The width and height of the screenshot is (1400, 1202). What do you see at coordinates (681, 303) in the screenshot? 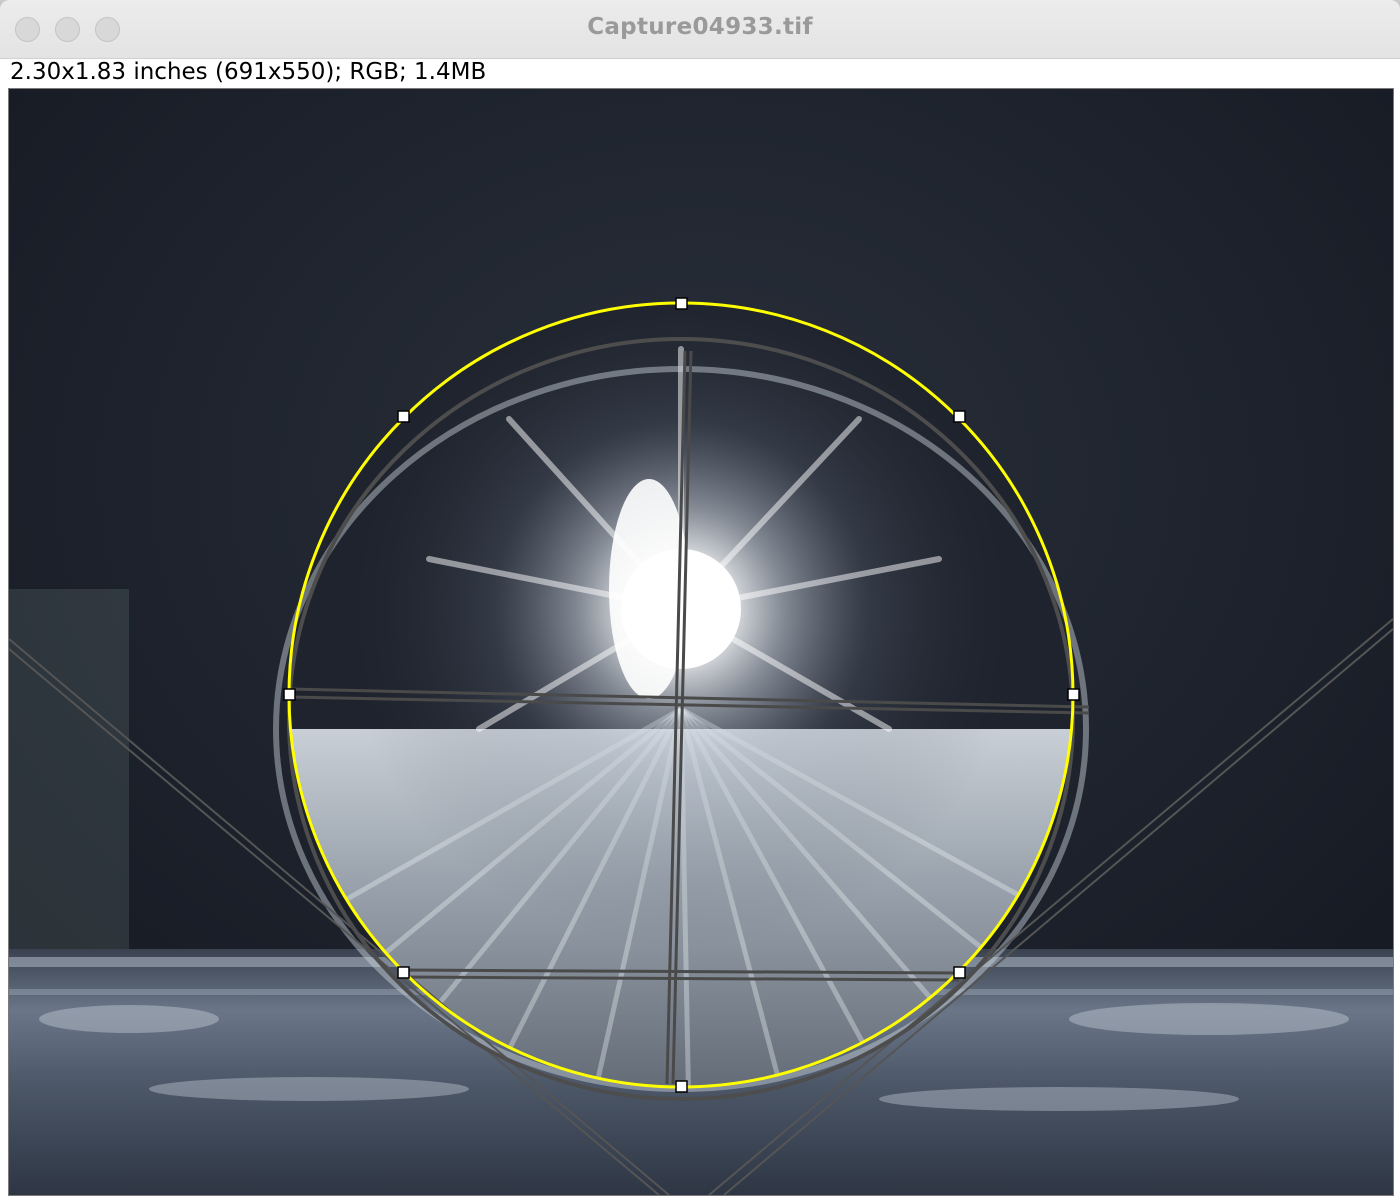
I see `handle-top` at bounding box center [681, 303].